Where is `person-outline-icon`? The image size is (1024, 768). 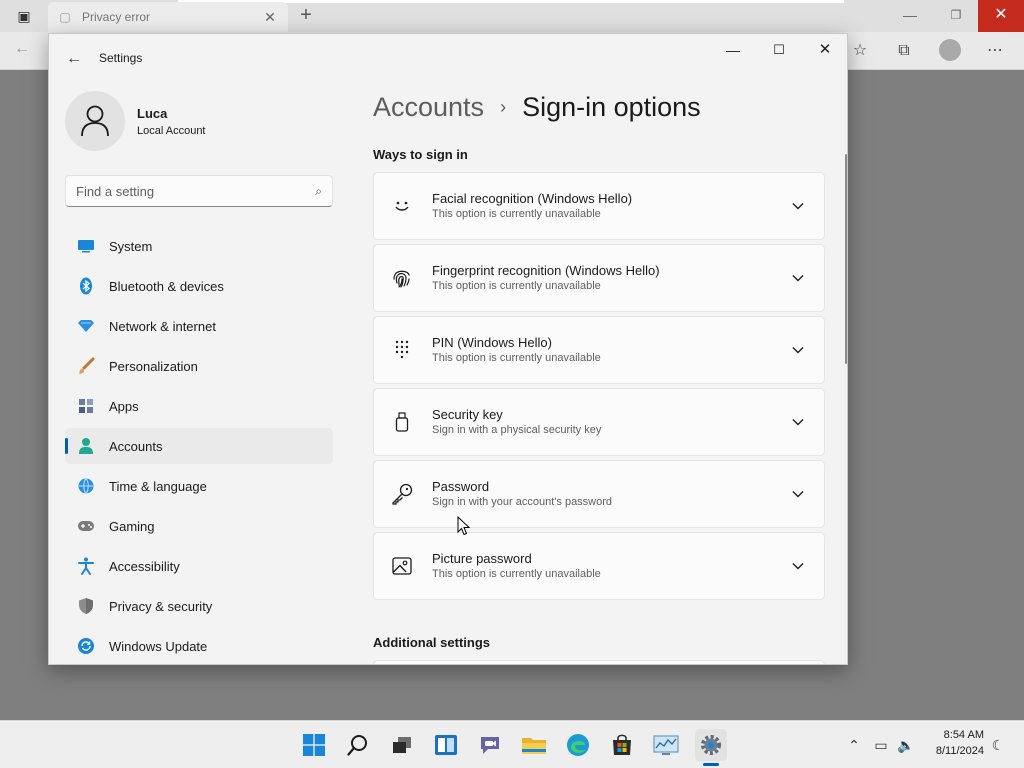
person-outline-icon is located at coordinates (95, 121).